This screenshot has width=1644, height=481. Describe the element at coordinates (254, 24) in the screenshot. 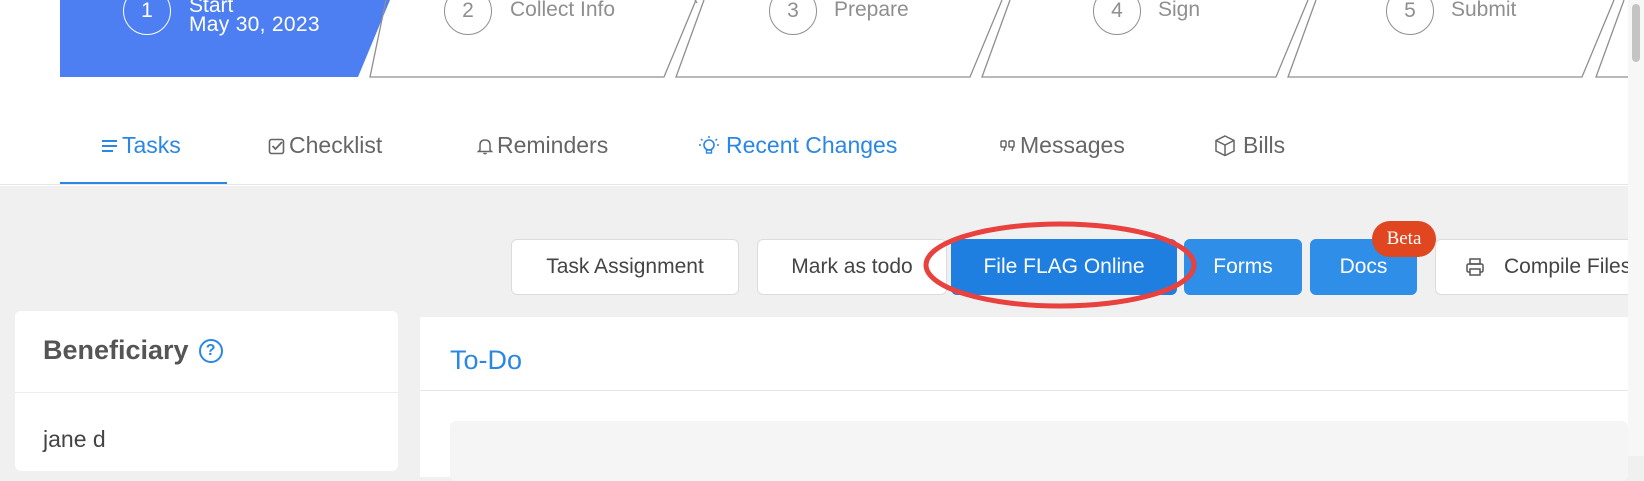

I see `step-date: May 30, 2023` at that location.